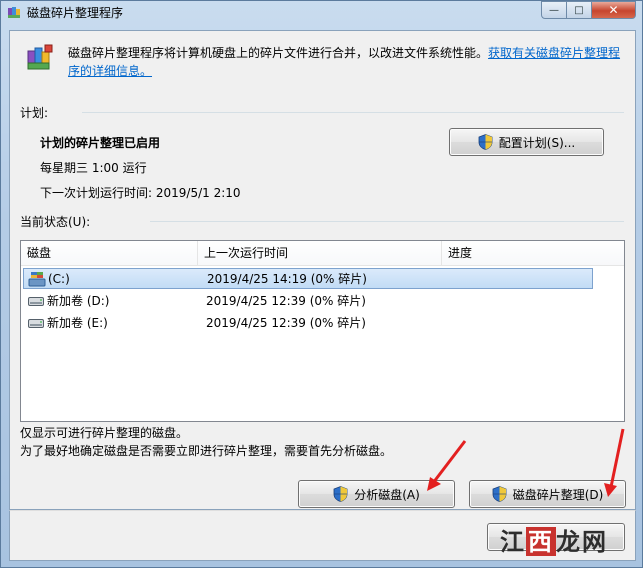 Image resolution: width=643 pixels, height=568 pixels. What do you see at coordinates (579, 10) in the screenshot?
I see `maximize-button: □` at bounding box center [579, 10].